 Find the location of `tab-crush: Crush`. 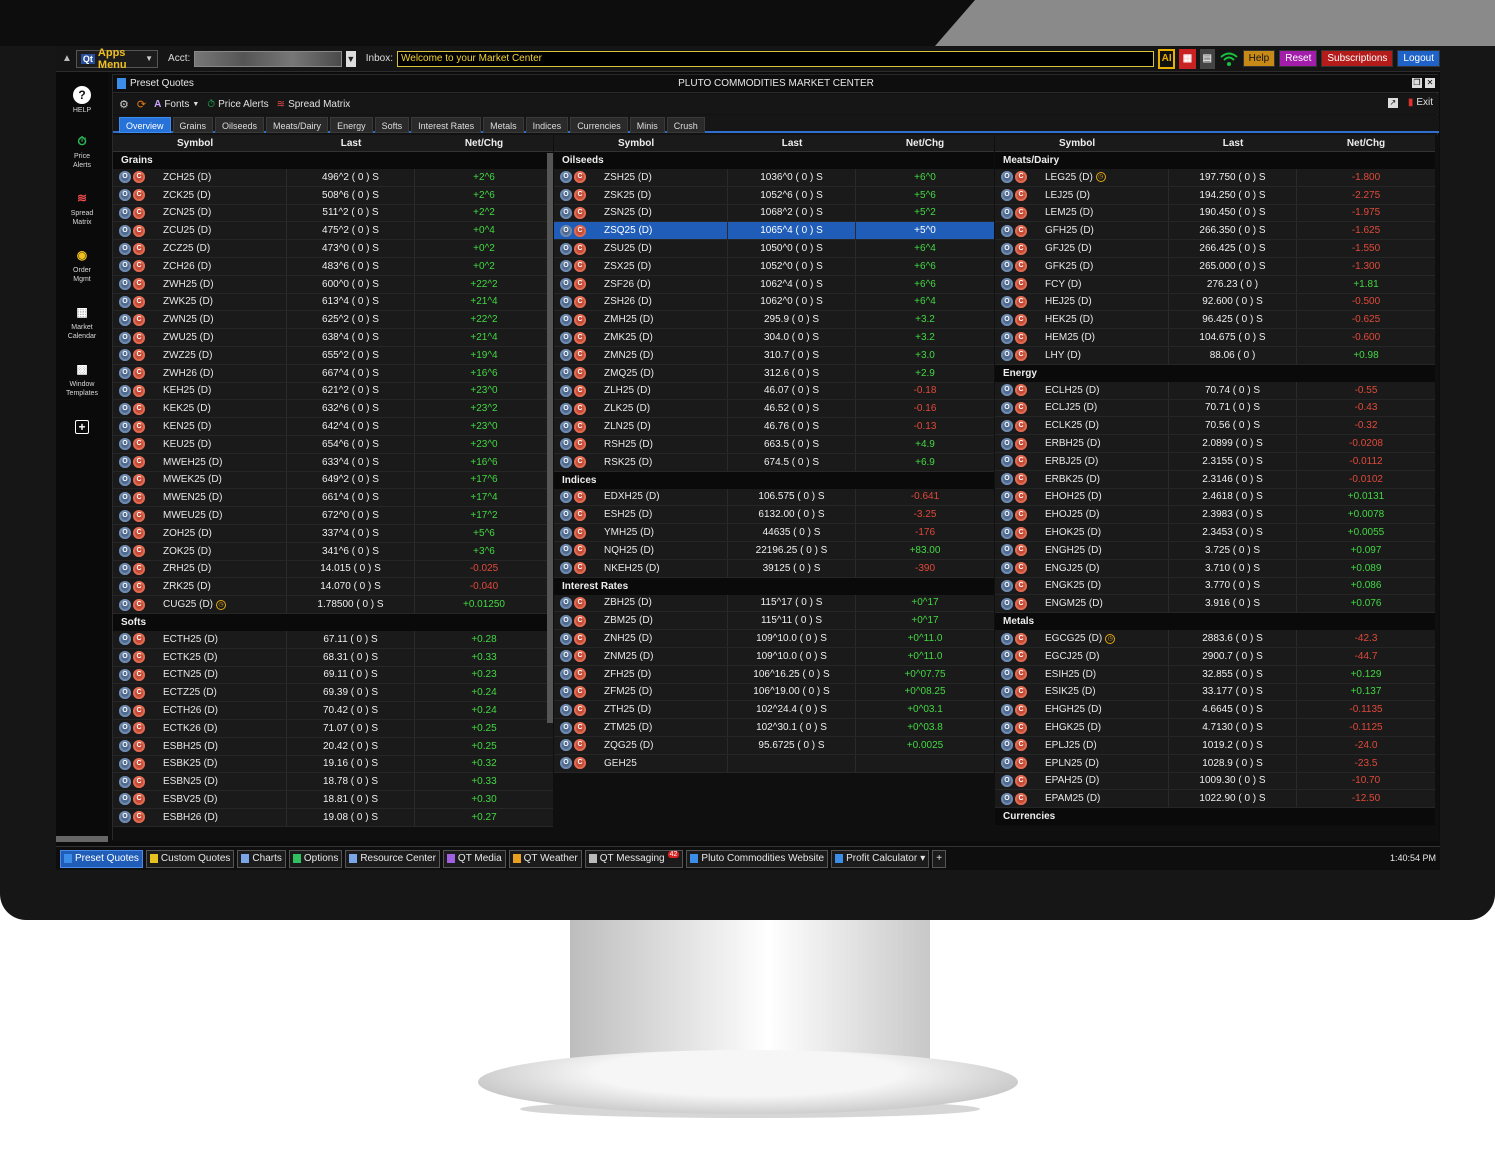

tab-crush: Crush is located at coordinates (685, 125).